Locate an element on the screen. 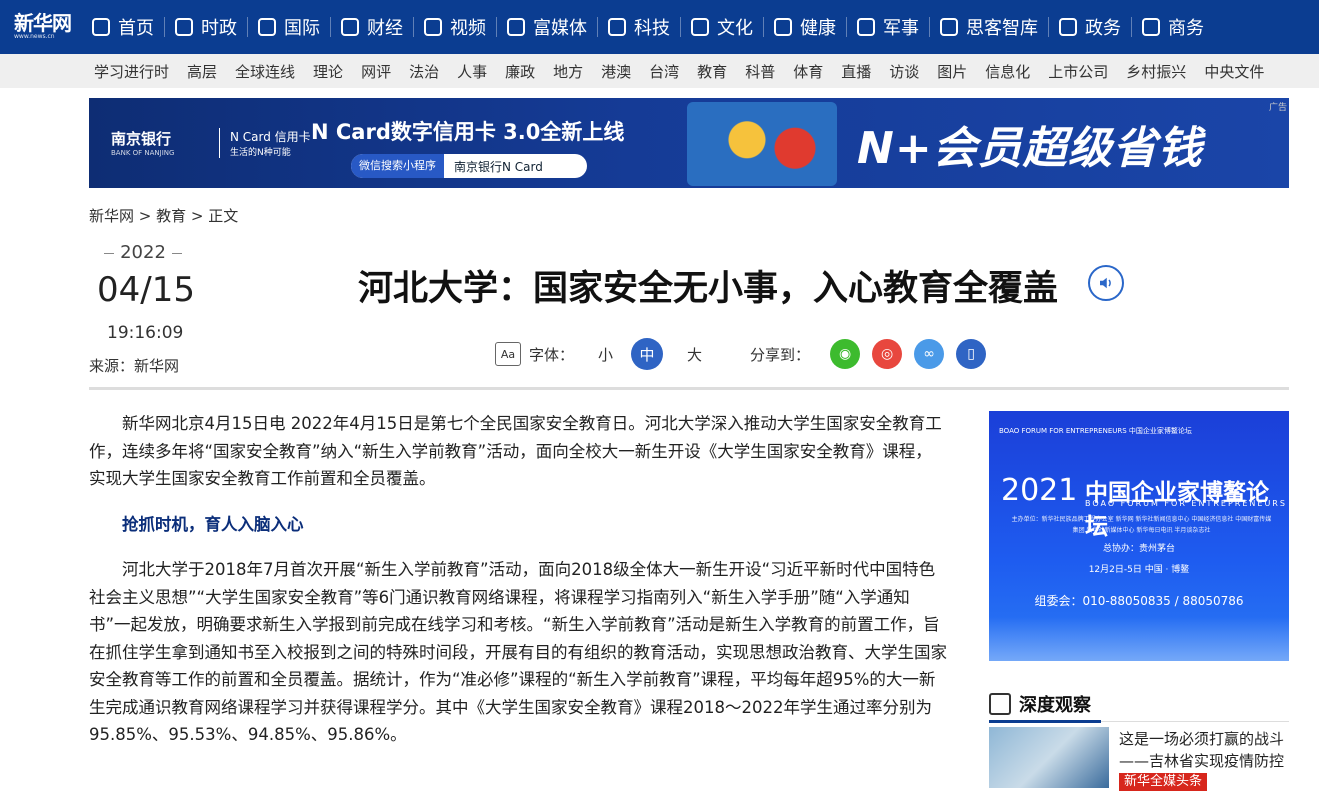 The width and height of the screenshot is (1319, 791). deep-item-title: 这是一场必须打赢的战斗——吉林省实现疫情防控 is located at coordinates (1209, 750).